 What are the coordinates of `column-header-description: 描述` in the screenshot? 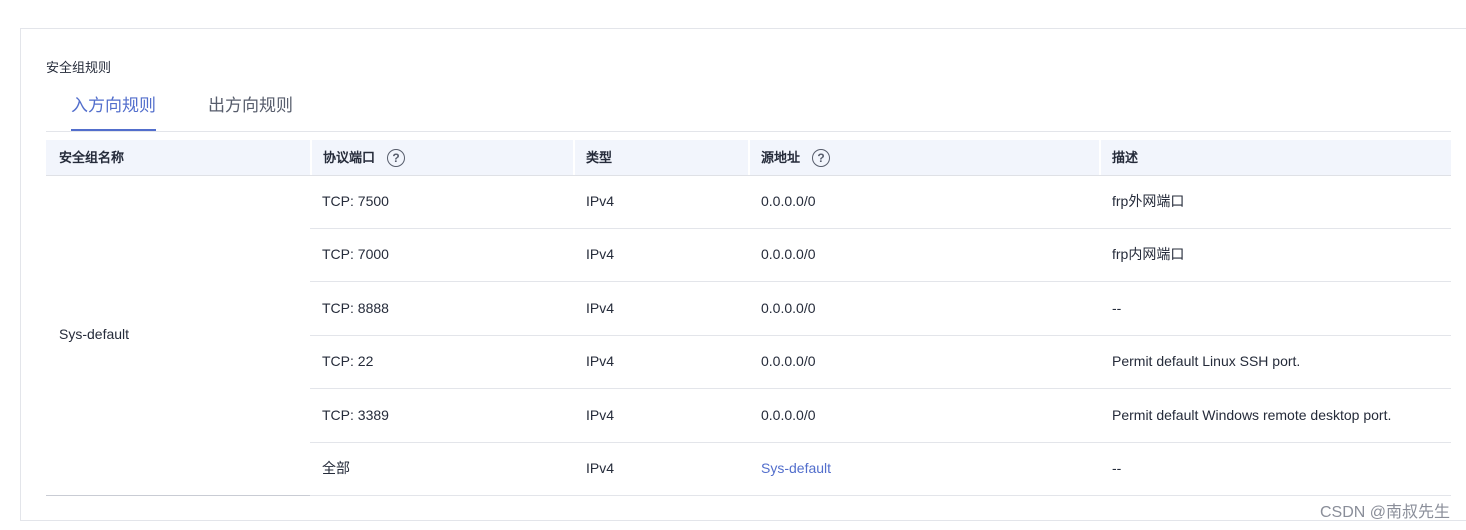 It's located at (1125, 157).